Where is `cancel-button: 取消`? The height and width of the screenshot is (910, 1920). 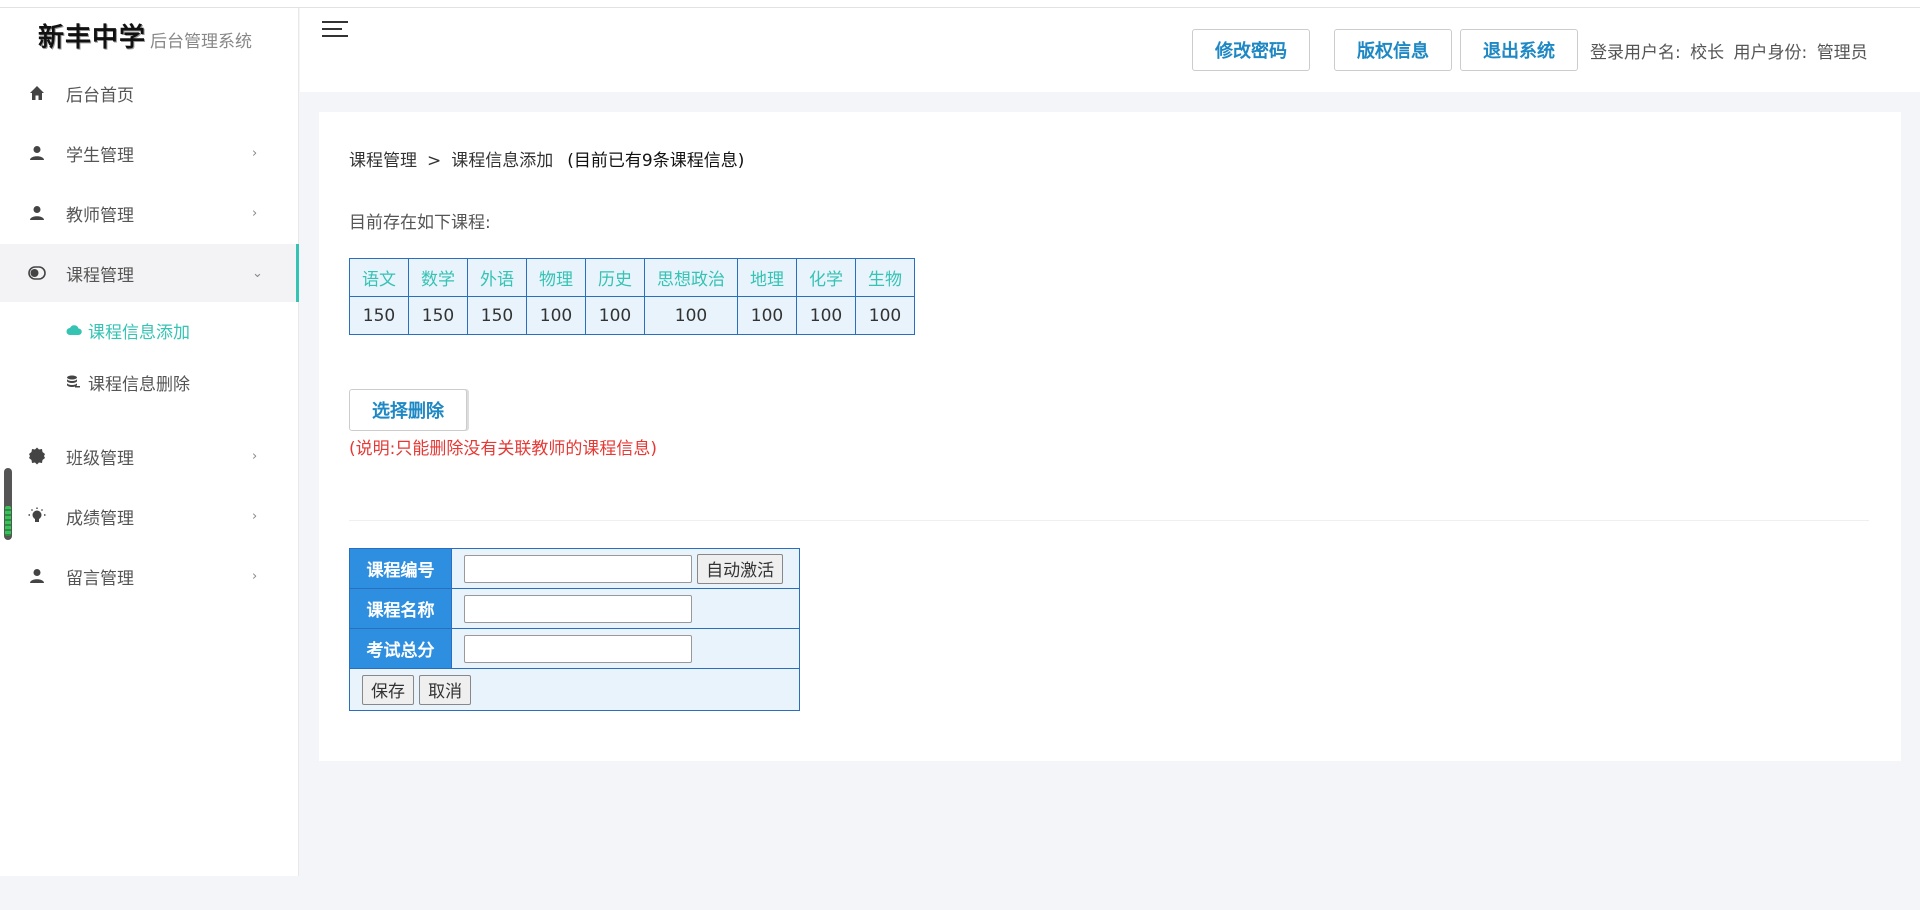
cancel-button: 取消 is located at coordinates (445, 689).